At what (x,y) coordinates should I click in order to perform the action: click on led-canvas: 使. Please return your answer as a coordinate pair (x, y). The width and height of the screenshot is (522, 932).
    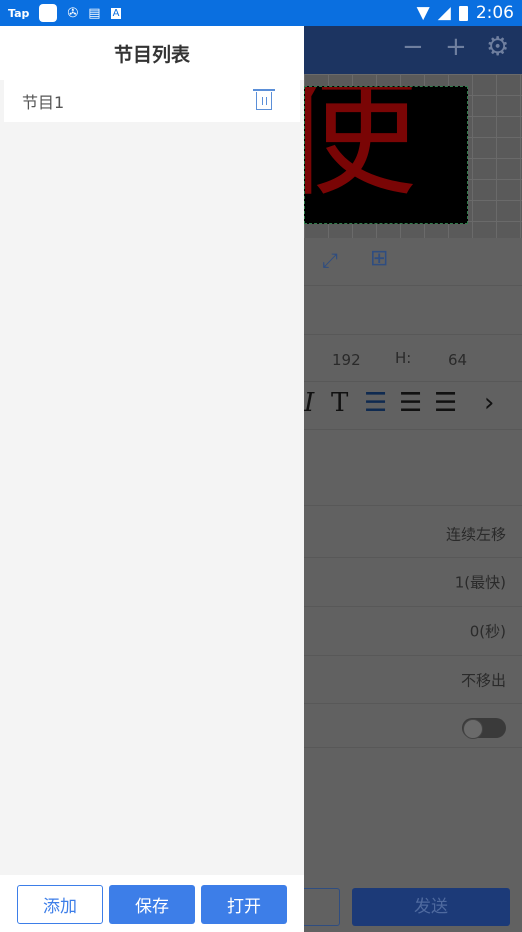
    Looking at the image, I should click on (413, 156).